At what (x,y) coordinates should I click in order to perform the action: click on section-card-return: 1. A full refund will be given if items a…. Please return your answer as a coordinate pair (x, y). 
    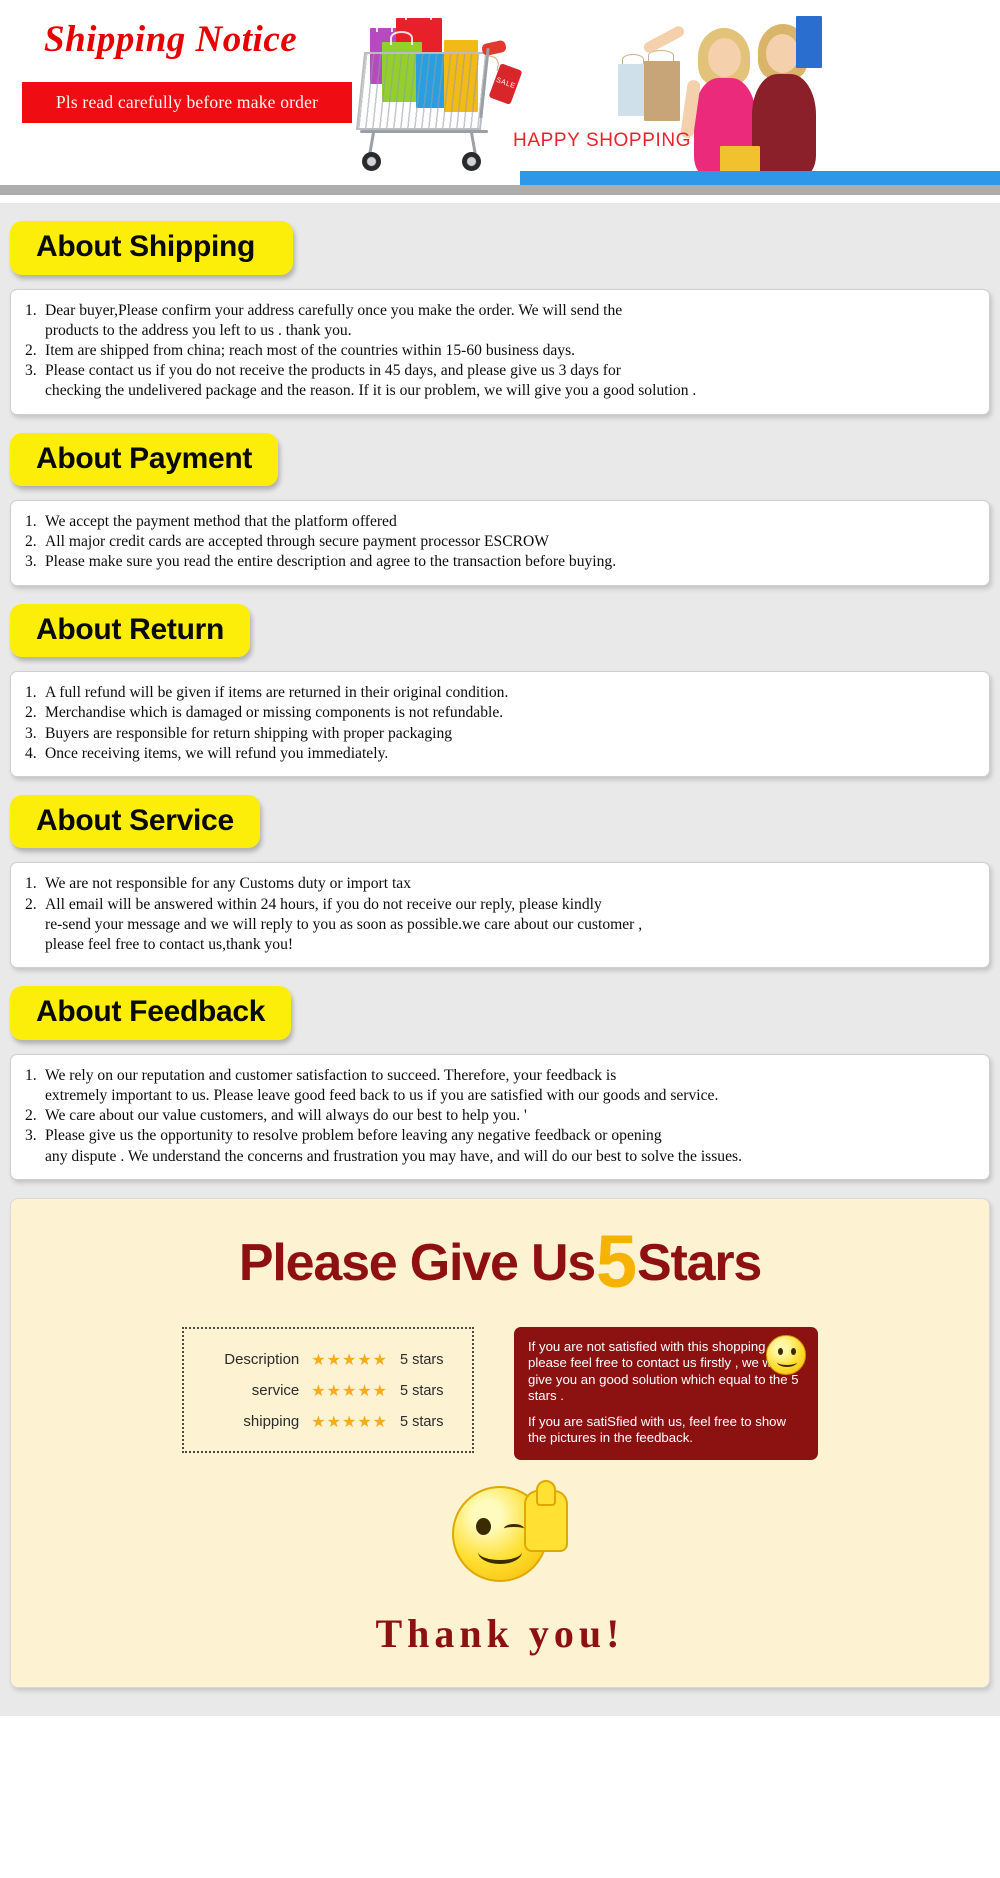
    Looking at the image, I should click on (500, 724).